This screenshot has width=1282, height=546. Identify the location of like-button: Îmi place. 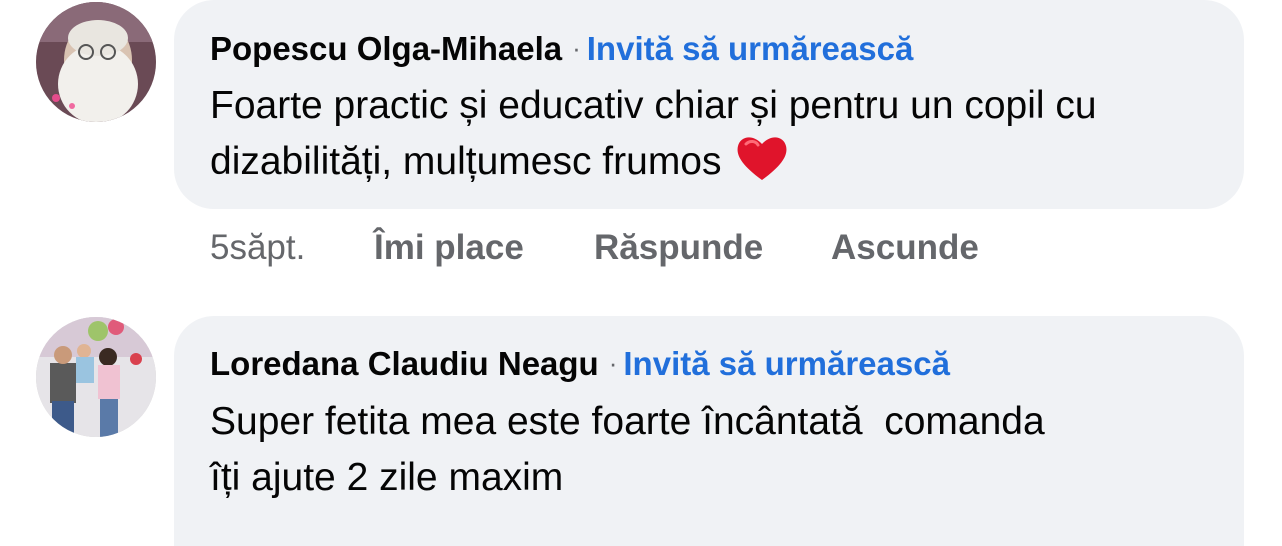
(449, 248).